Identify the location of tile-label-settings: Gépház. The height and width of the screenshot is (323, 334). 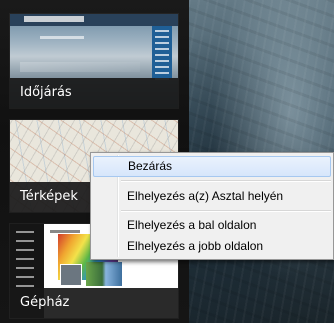
(94, 303).